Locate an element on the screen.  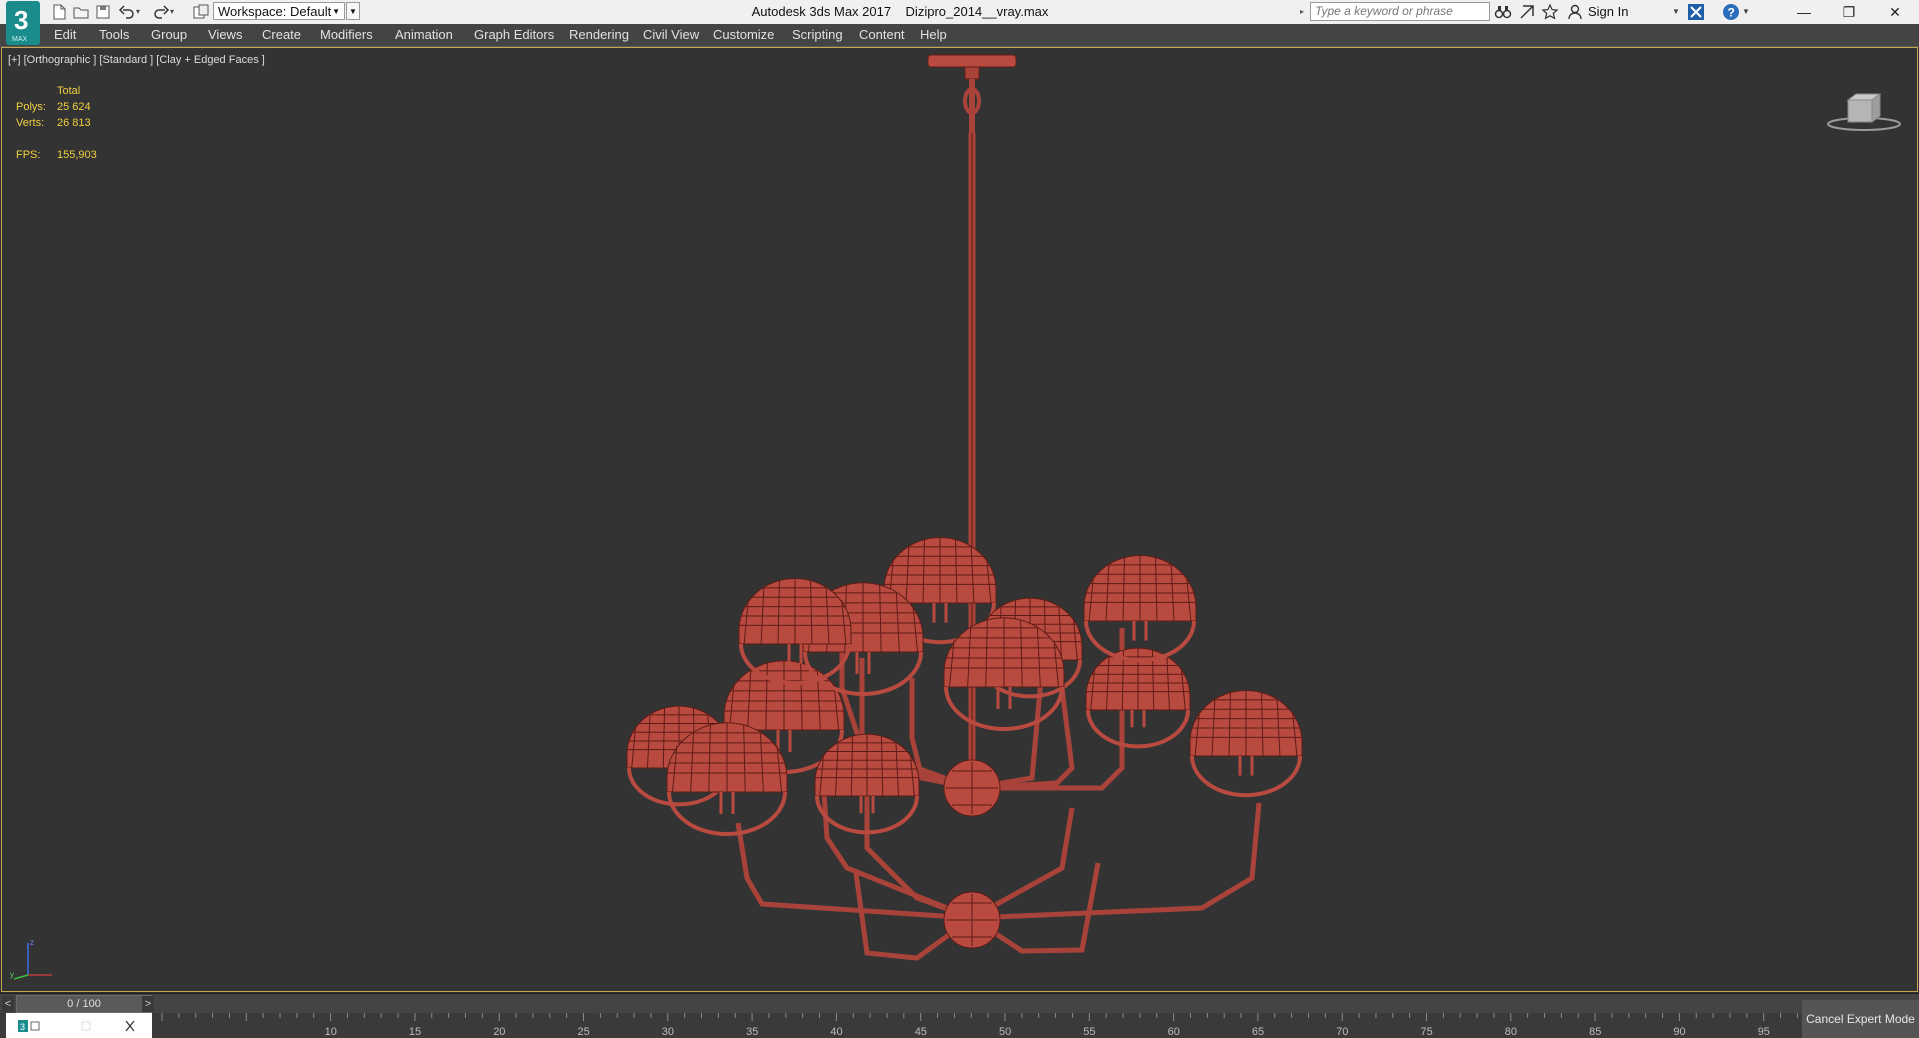
menu-rendering: Rendering is located at coordinates (599, 35).